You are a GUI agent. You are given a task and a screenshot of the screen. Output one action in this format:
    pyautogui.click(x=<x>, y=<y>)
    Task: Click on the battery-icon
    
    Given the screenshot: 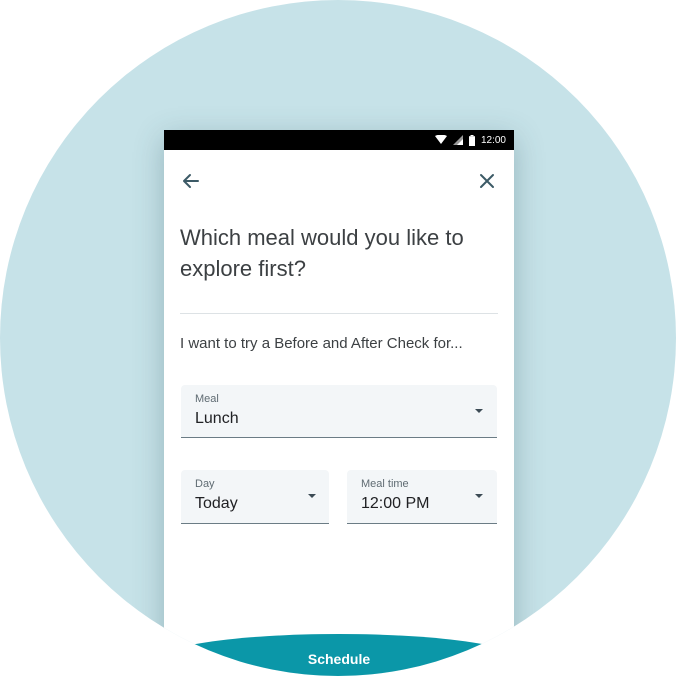 What is the action you would take?
    pyautogui.click(x=471, y=140)
    